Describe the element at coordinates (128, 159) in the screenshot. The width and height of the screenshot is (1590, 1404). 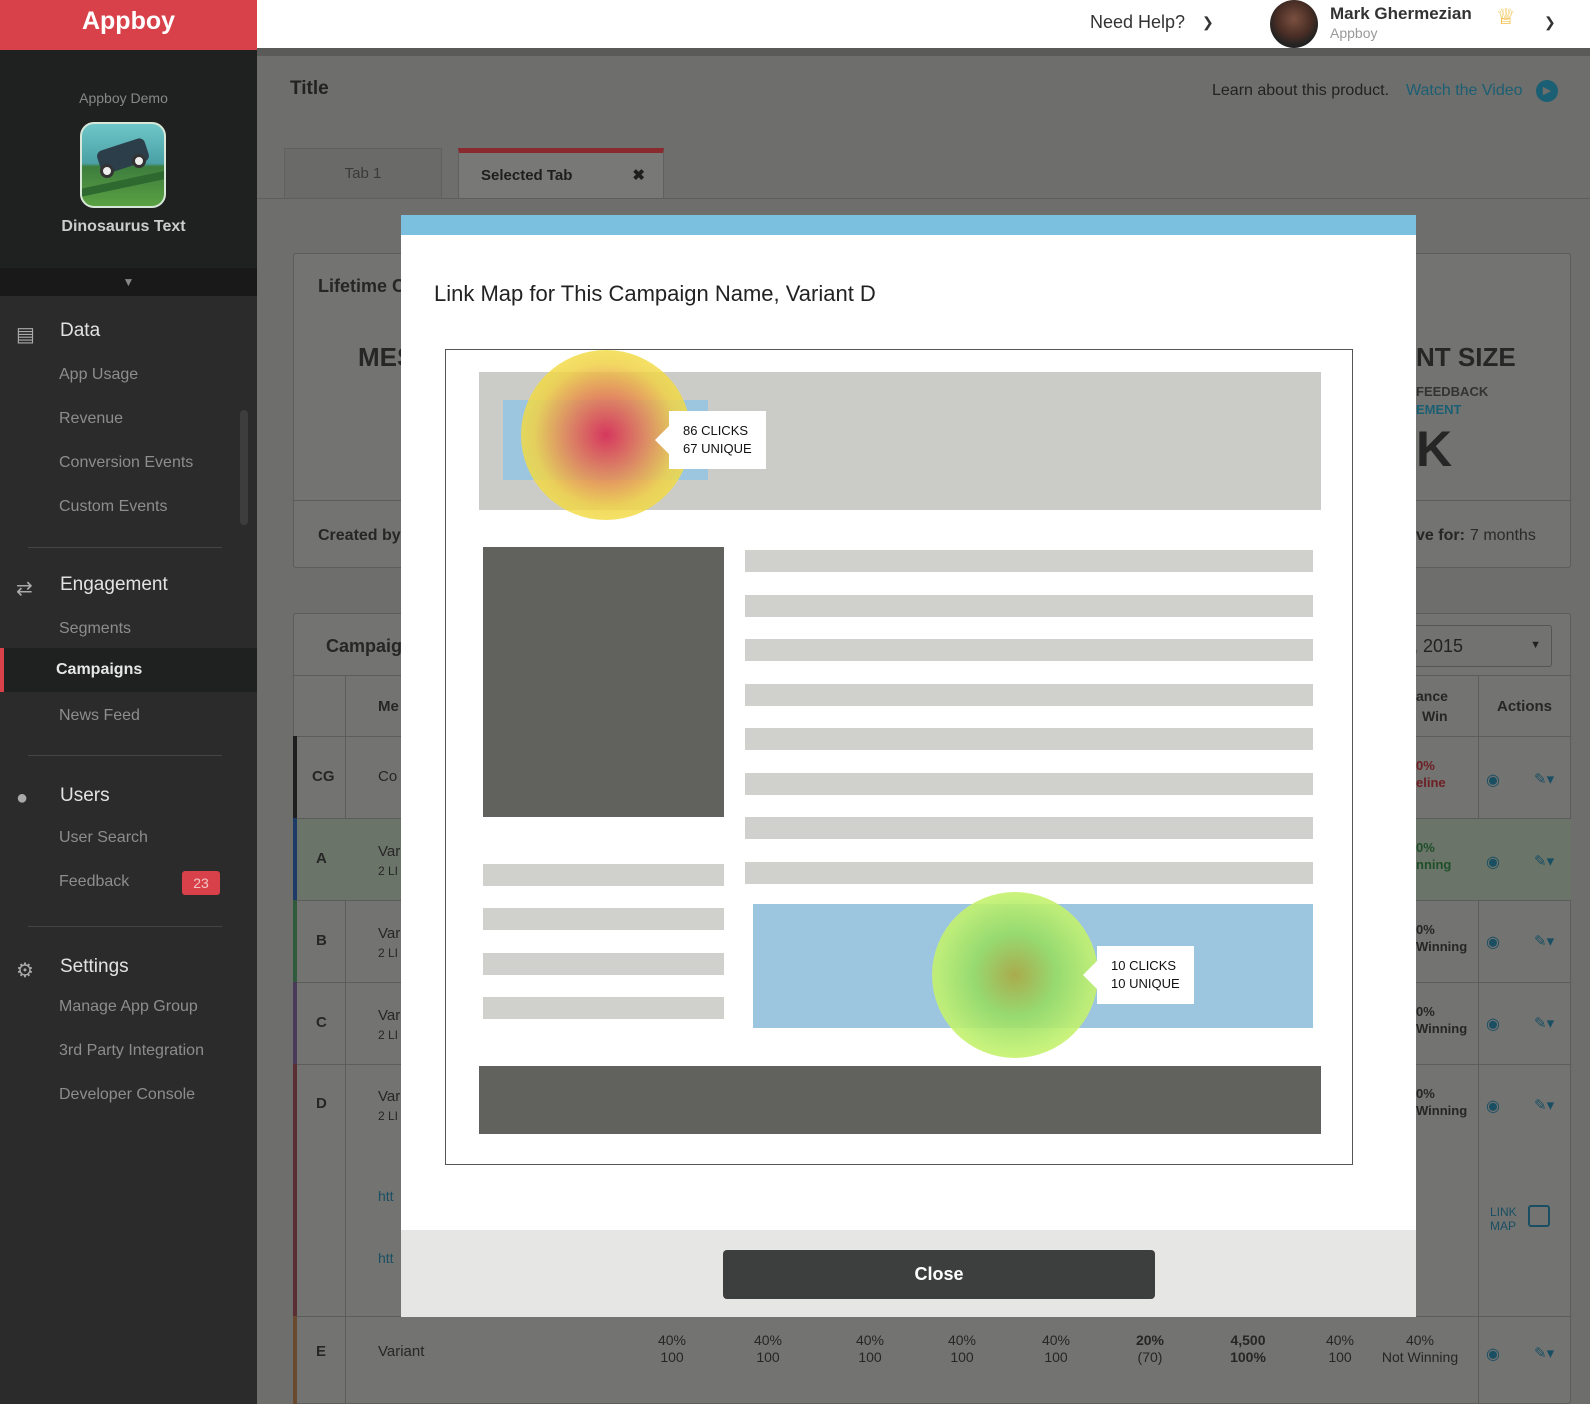
I see `app-header: Appboy Demo Dinosaurus Text` at that location.